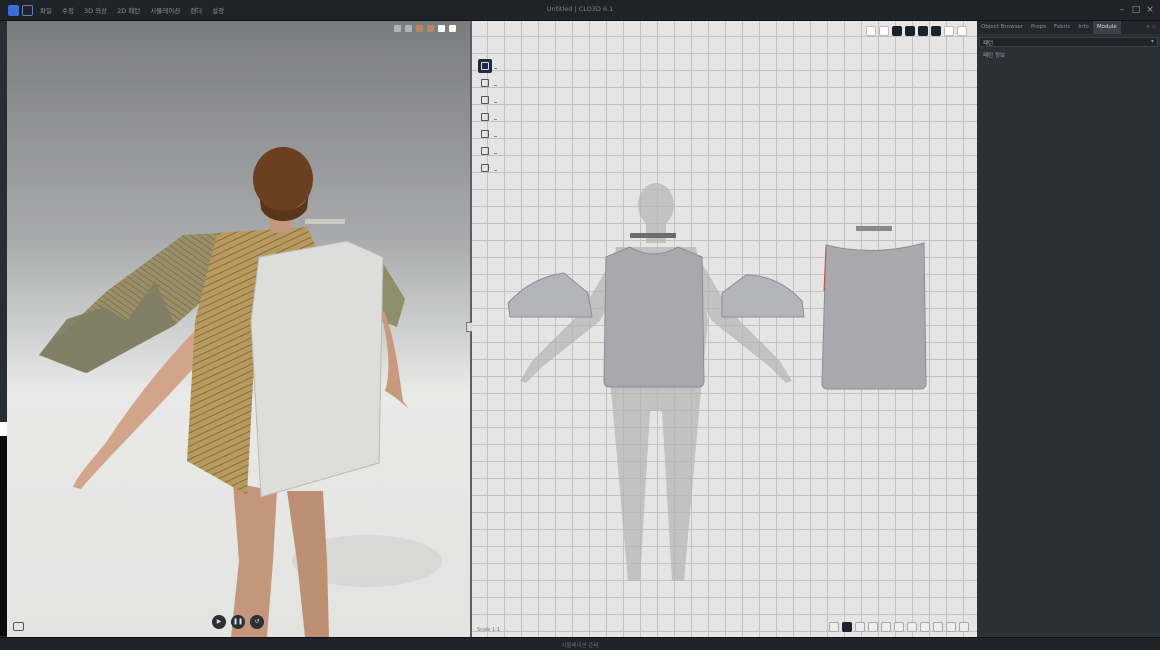 The image size is (1160, 650). I want to click on display-mode-icon, so click(397, 28).